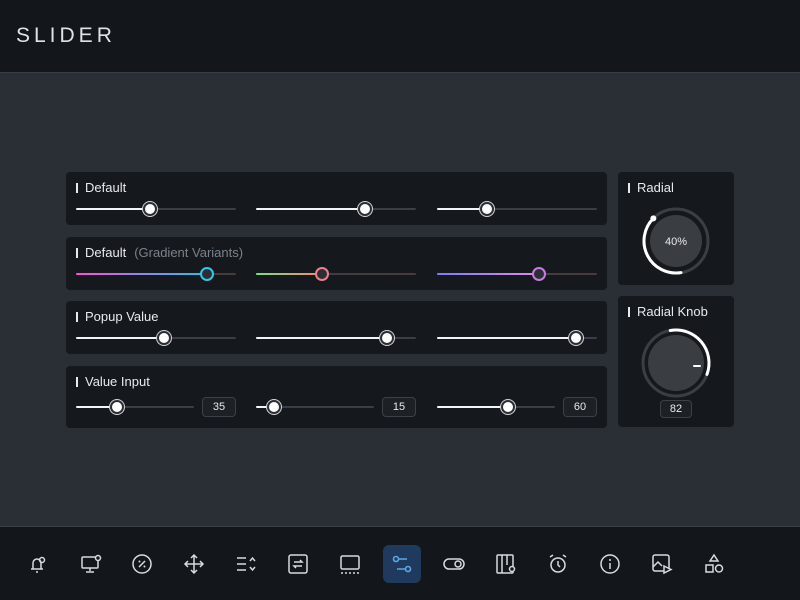 The width and height of the screenshot is (800, 600). I want to click on radial-progress: 40%, so click(676, 228).